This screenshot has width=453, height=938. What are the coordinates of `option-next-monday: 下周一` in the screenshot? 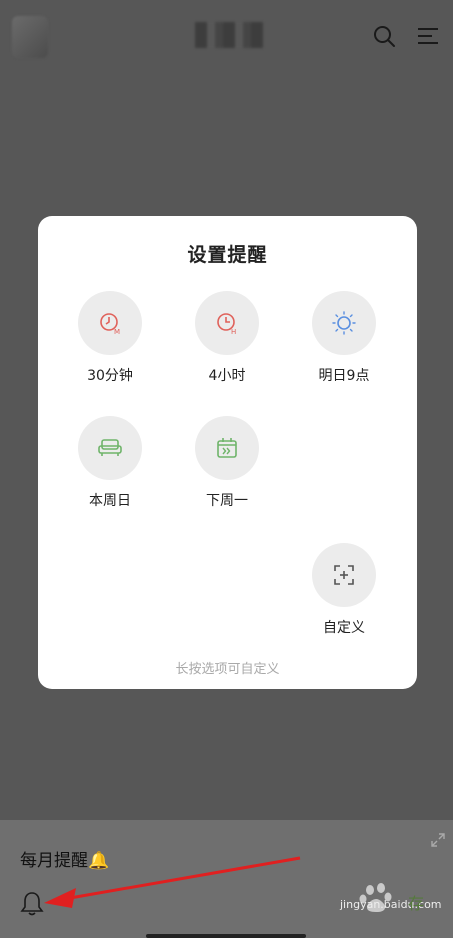 It's located at (227, 463).